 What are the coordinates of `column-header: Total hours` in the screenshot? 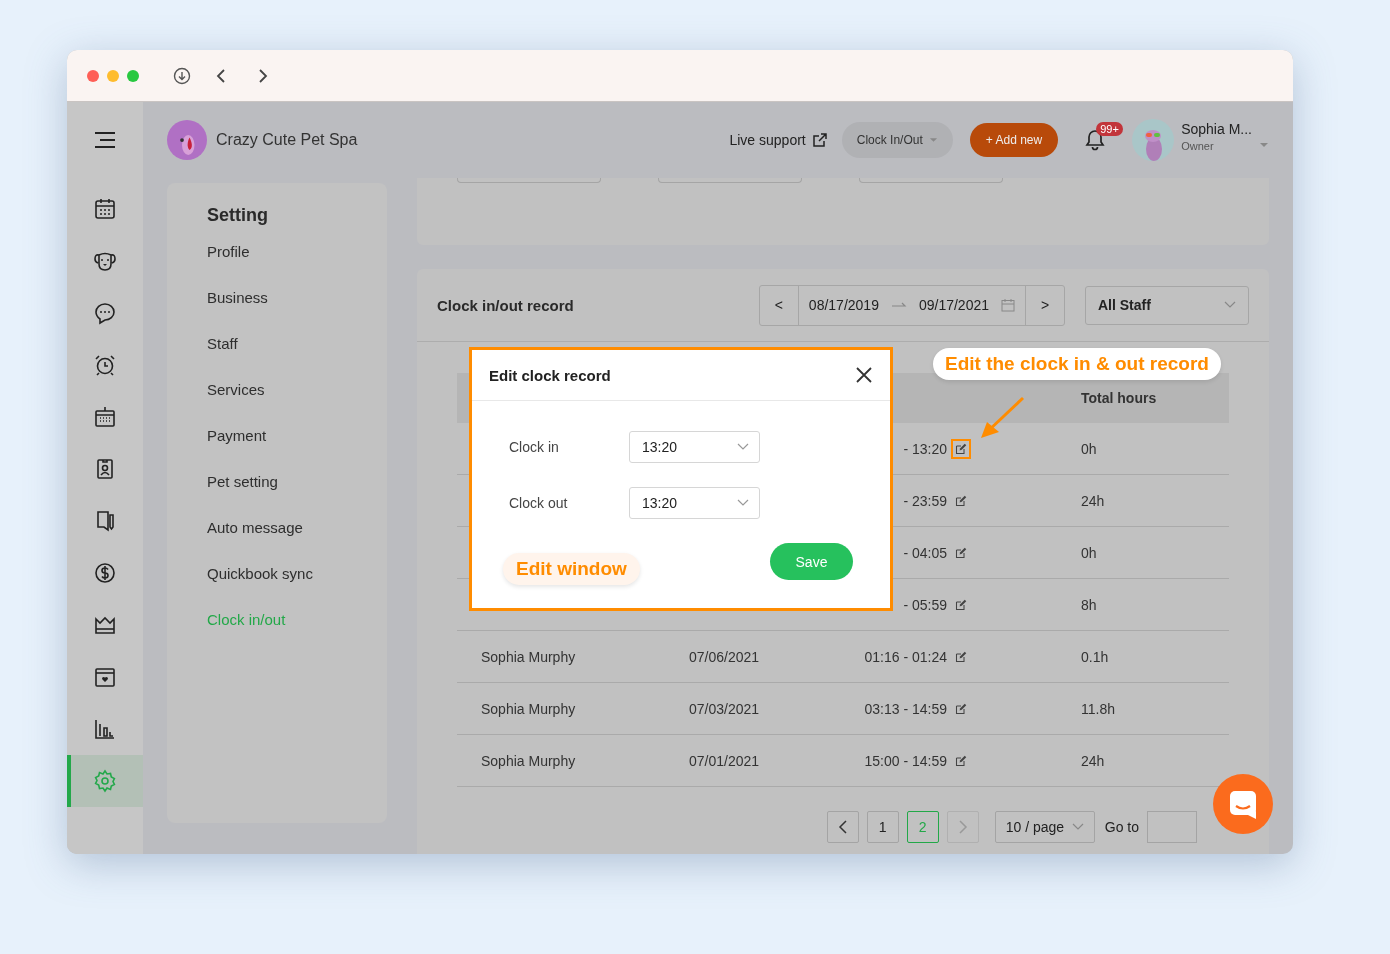 It's located at (1119, 398).